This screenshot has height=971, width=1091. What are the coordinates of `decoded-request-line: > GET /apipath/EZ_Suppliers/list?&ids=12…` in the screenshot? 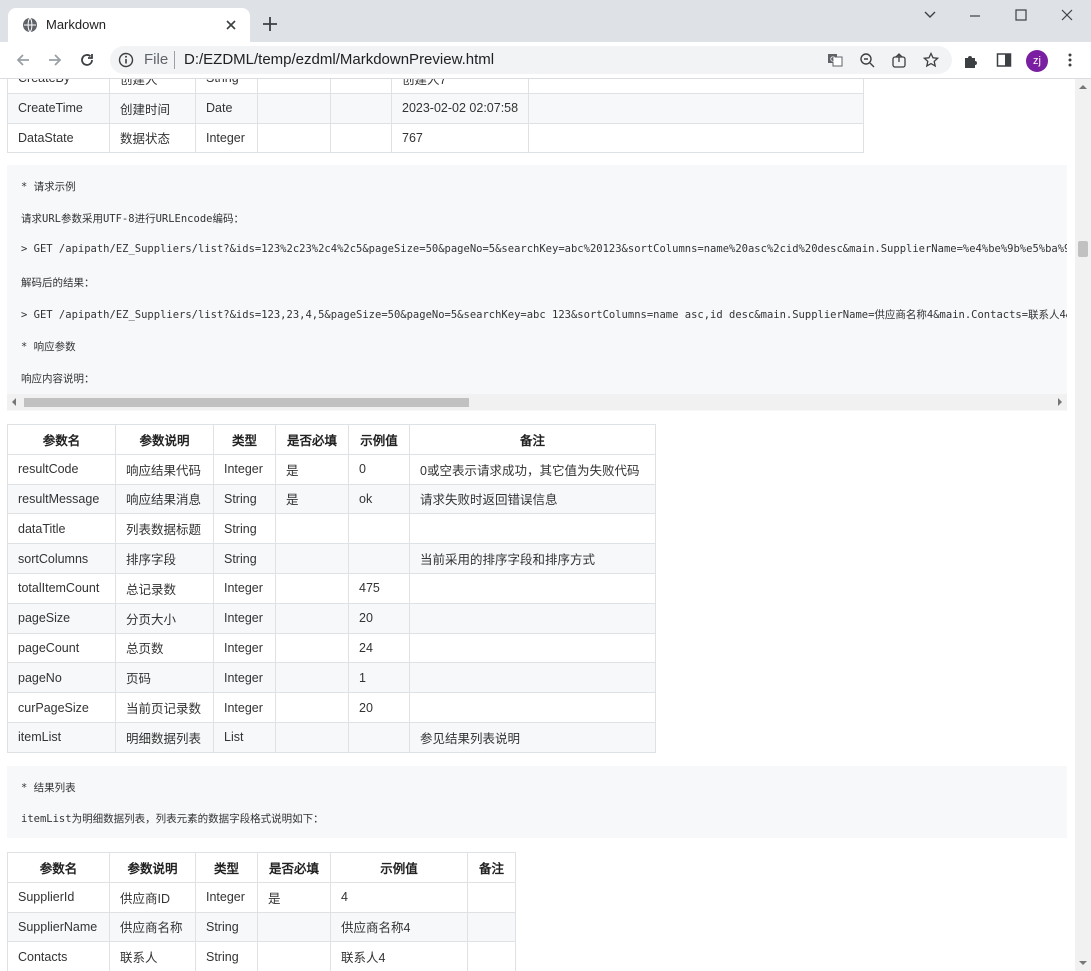 It's located at (544, 315).